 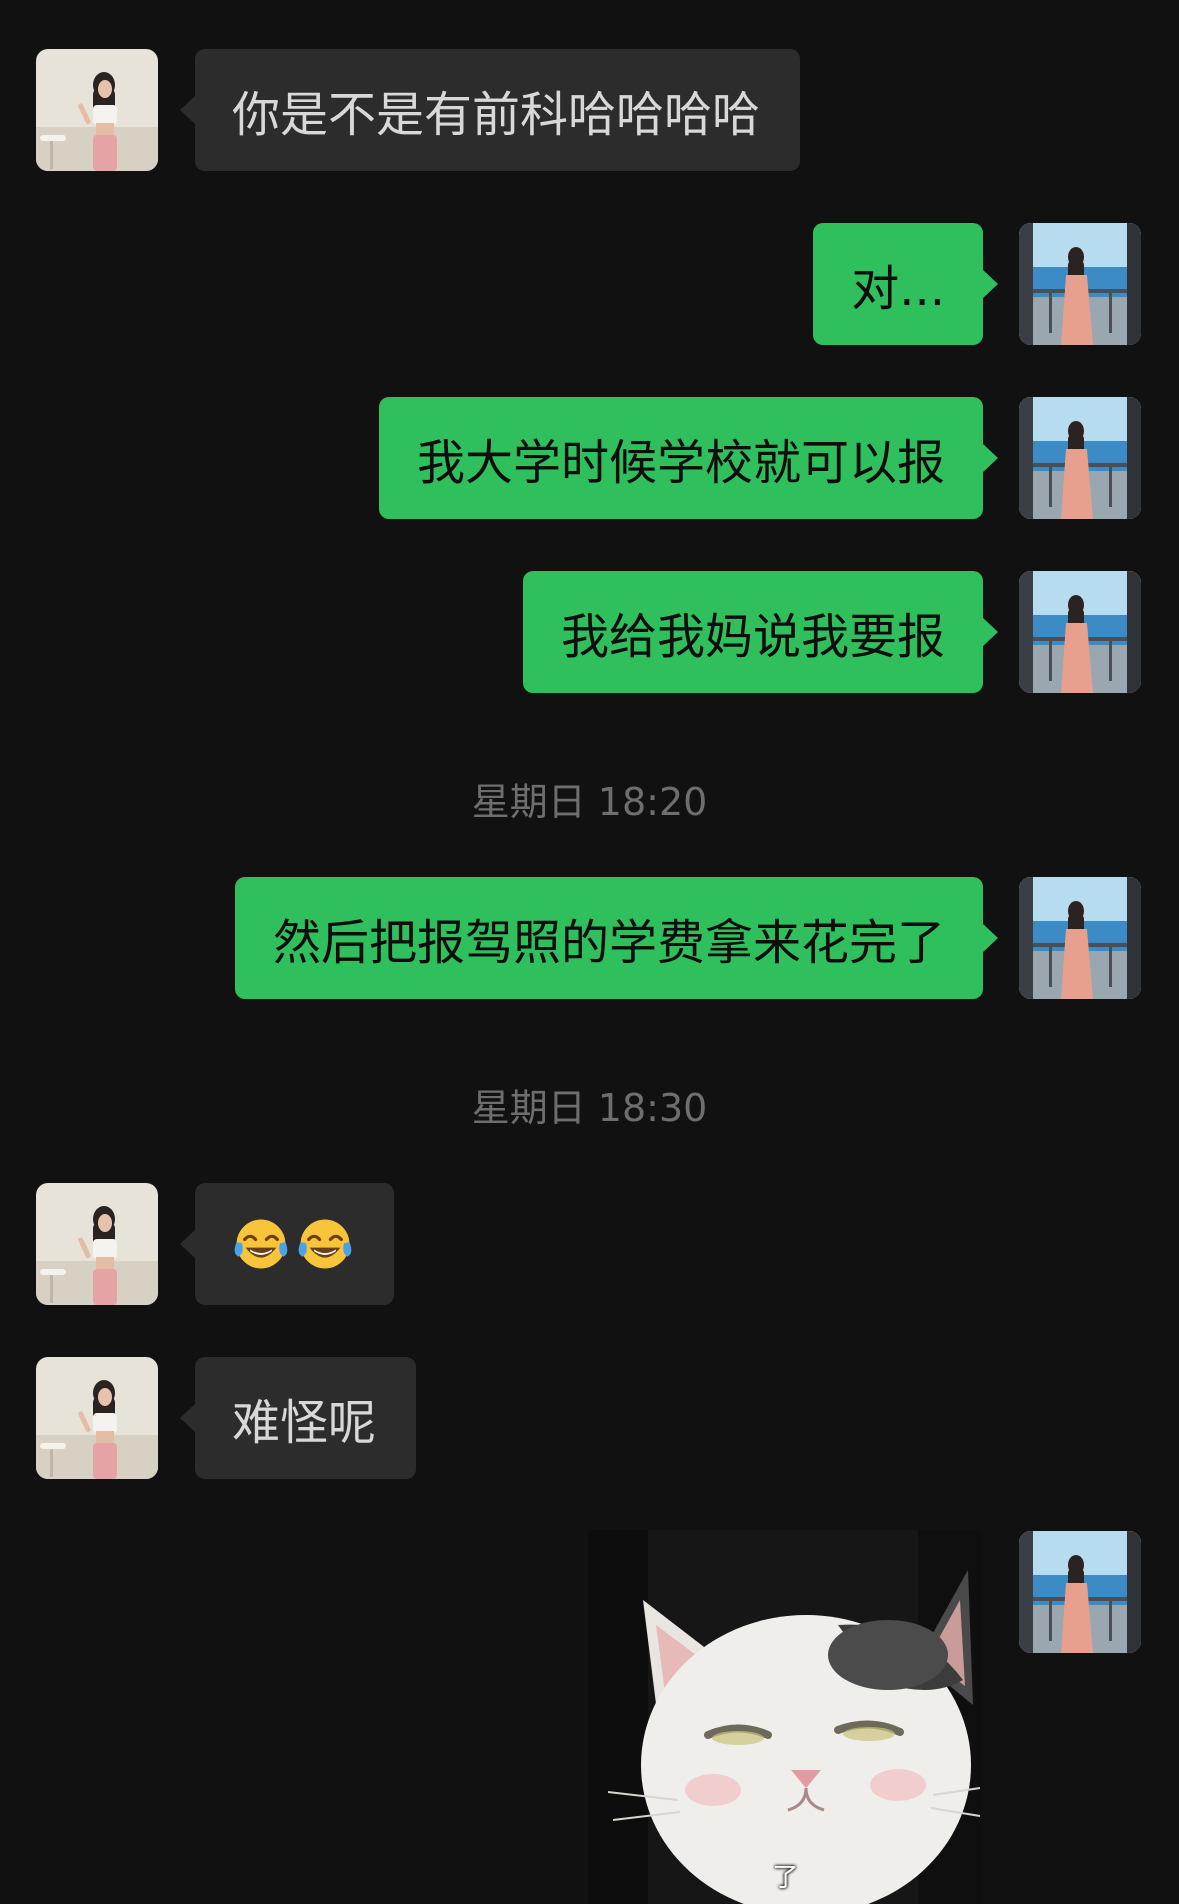 I want to click on outgoing-message-bubble: 然后把报驾照的学费拿来花完了, so click(x=616, y=938).